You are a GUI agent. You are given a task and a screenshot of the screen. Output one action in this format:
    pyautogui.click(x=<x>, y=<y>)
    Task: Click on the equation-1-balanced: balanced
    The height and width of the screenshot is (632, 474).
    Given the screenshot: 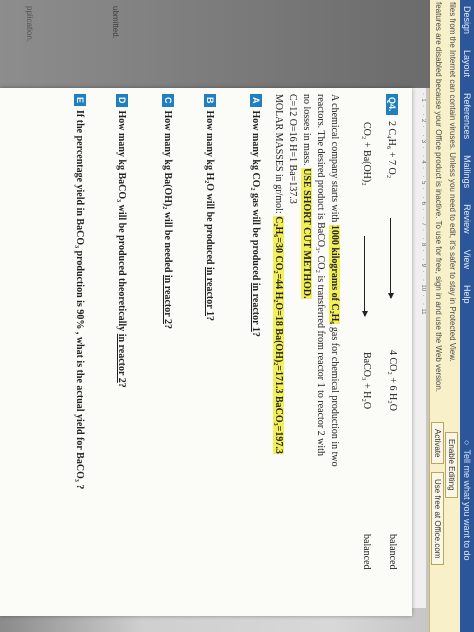 What is the action you would take?
    pyautogui.click(x=392, y=552)
    